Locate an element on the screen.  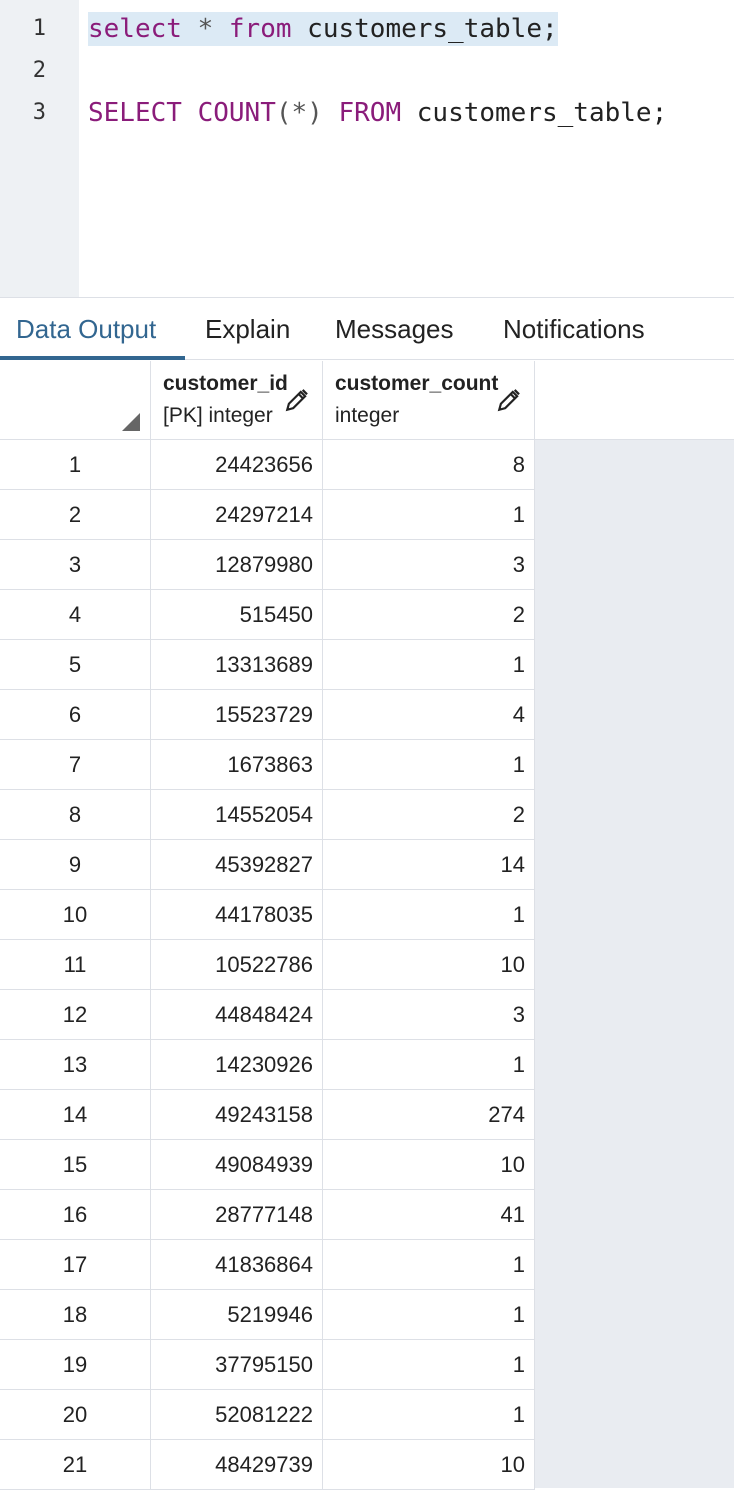
table-row: 10 44178035 1 is located at coordinates (267, 915).